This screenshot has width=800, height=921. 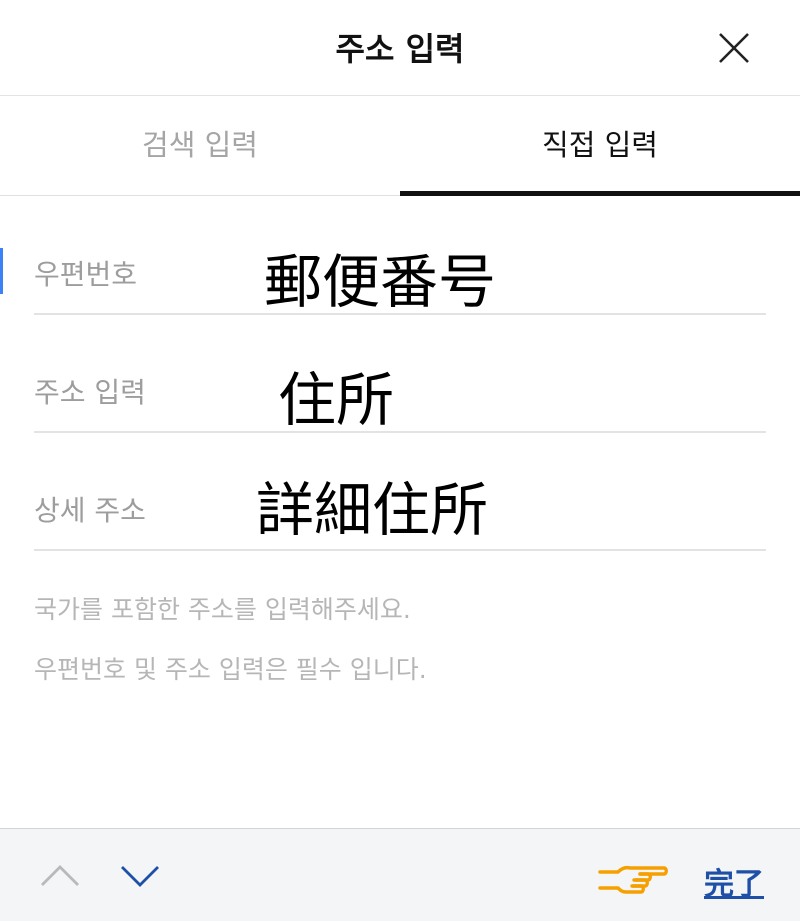 I want to click on detail-address-field: 상세 주소 詳細住所, so click(x=400, y=492).